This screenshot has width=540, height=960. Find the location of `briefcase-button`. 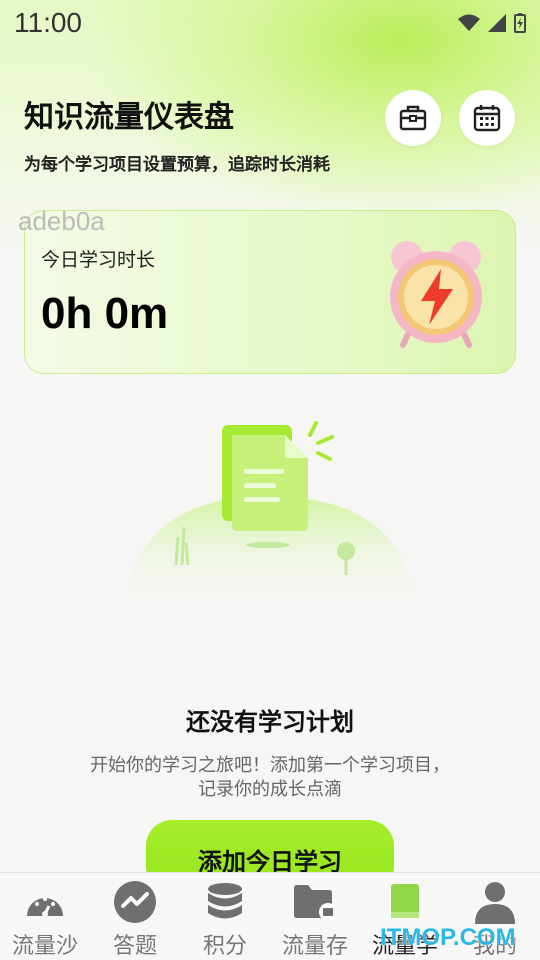

briefcase-button is located at coordinates (413, 118).